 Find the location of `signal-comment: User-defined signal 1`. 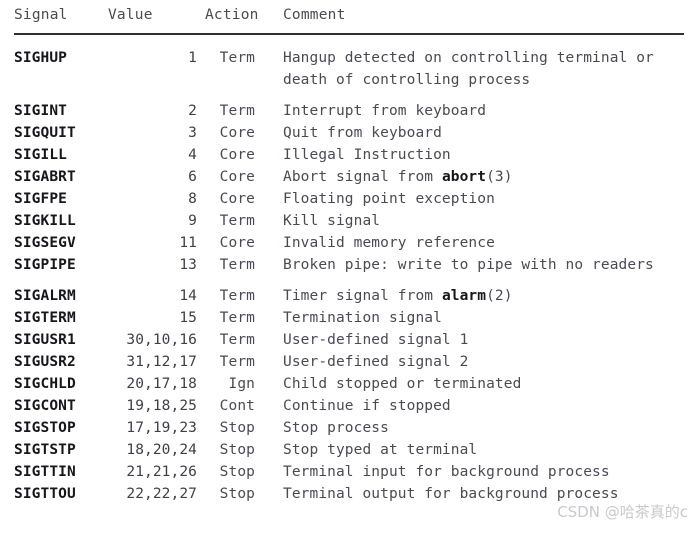

signal-comment: User-defined signal 1 is located at coordinates (376, 340).